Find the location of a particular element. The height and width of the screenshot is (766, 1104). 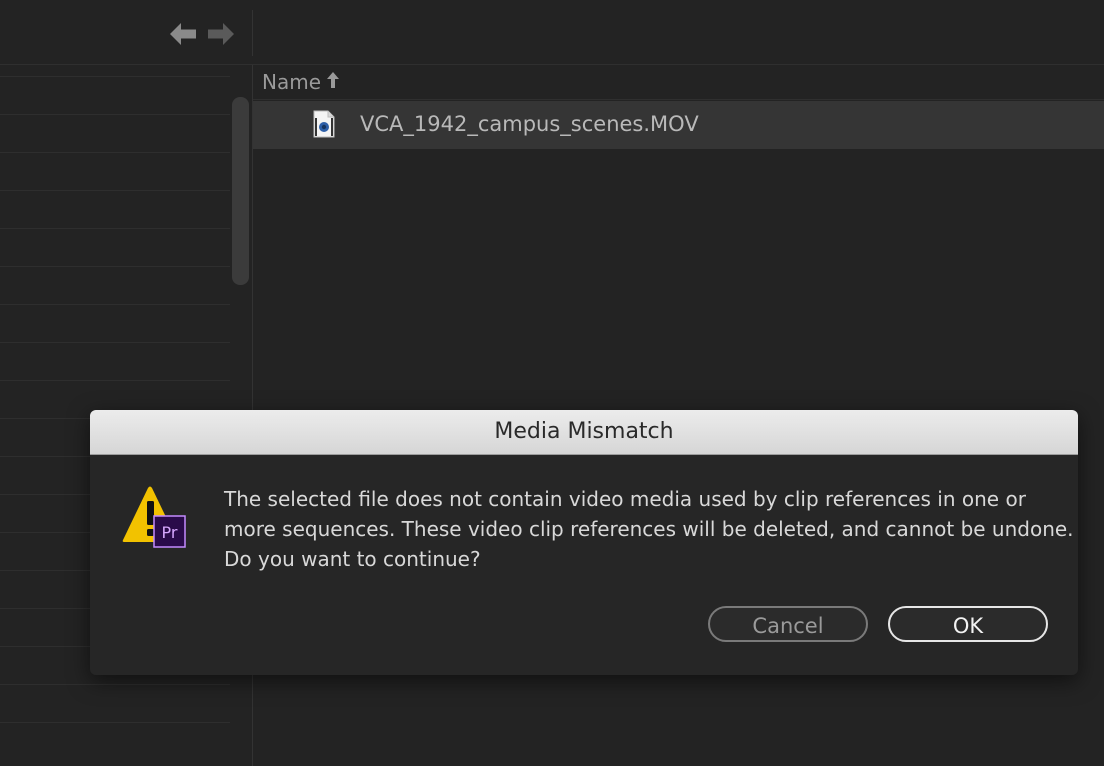

dialog-titlebar: Media Mismatch is located at coordinates (584, 432).